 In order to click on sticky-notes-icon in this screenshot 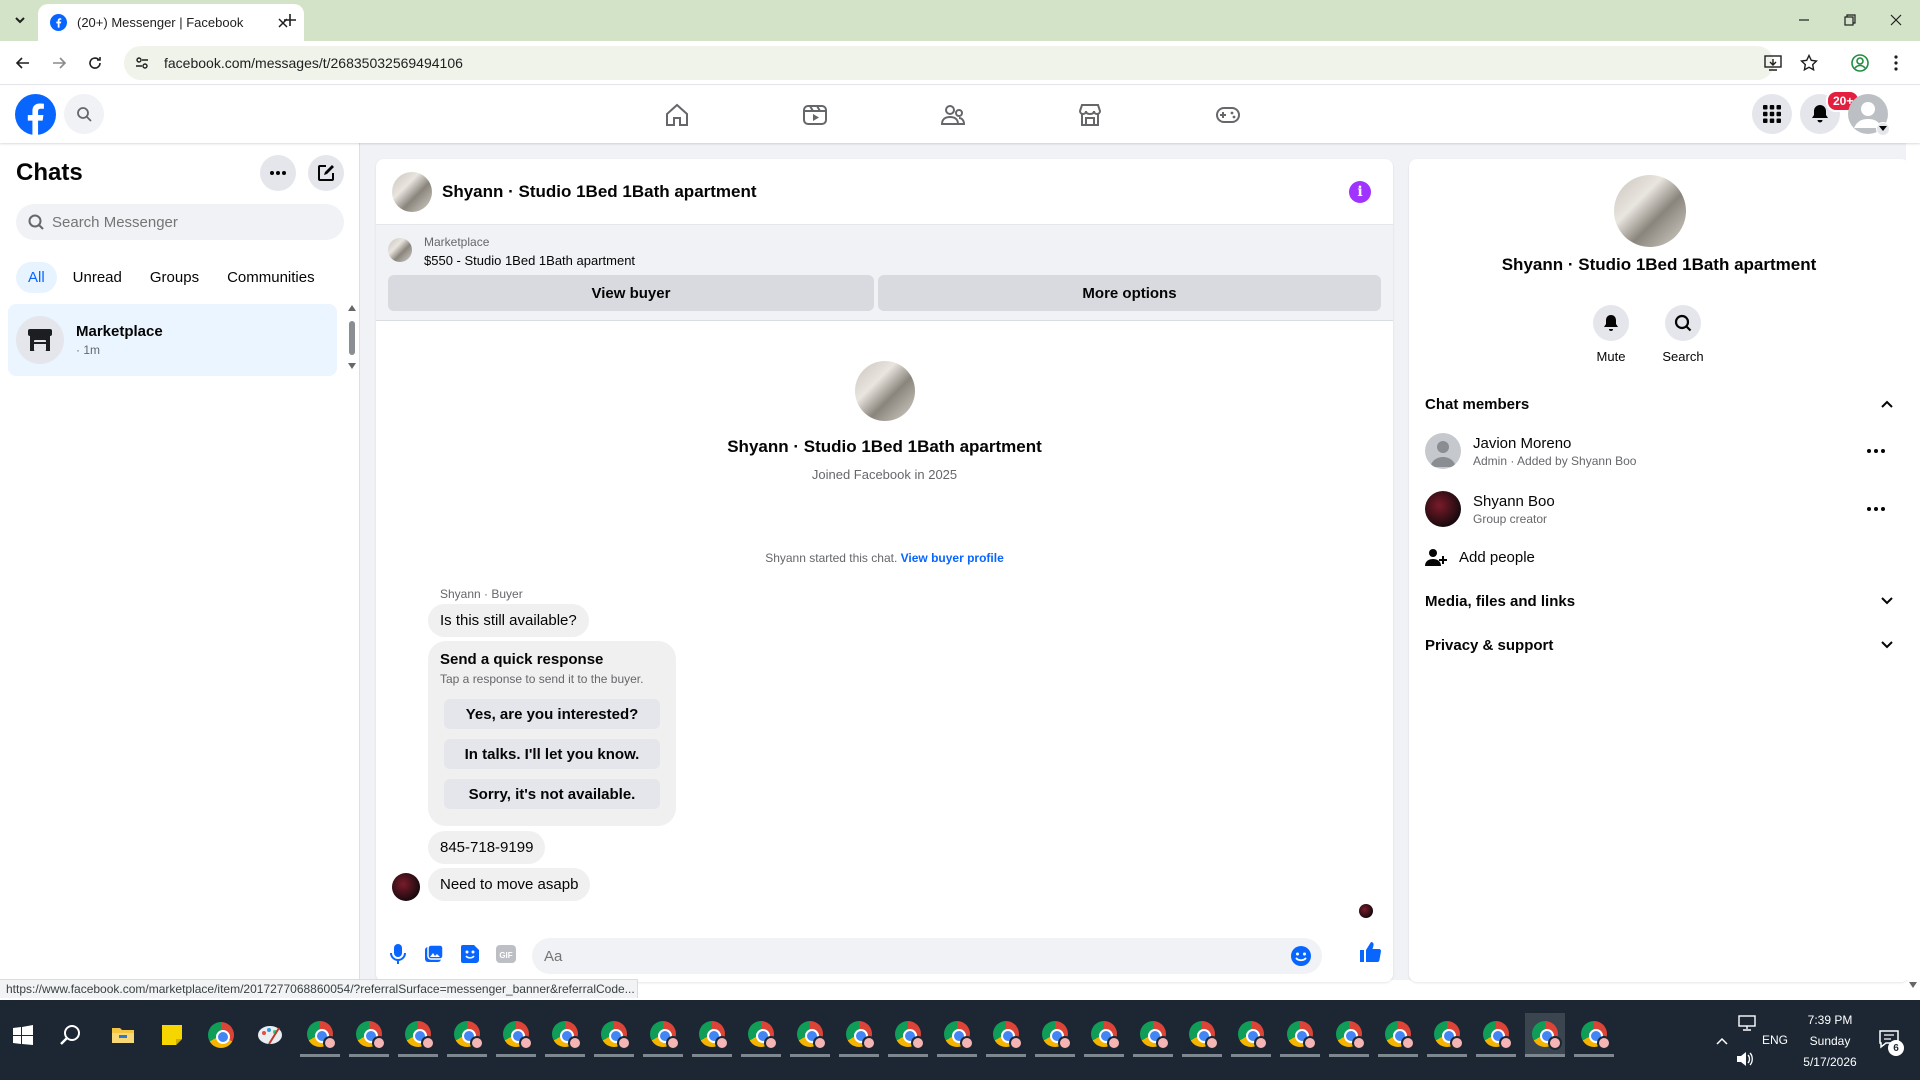, I will do `click(172, 1035)`.